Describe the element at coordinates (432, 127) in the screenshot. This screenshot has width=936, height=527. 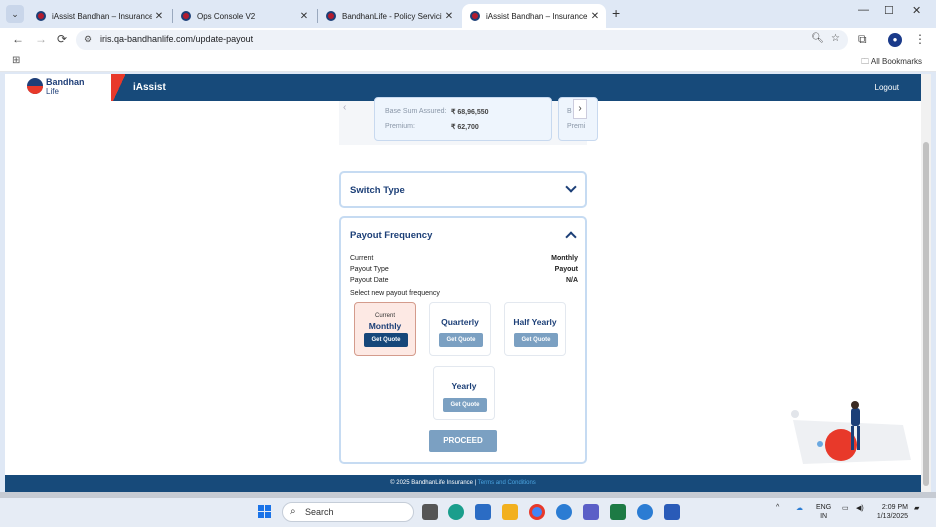
I see `premium-row: Premium: ₹ 62,700` at that location.